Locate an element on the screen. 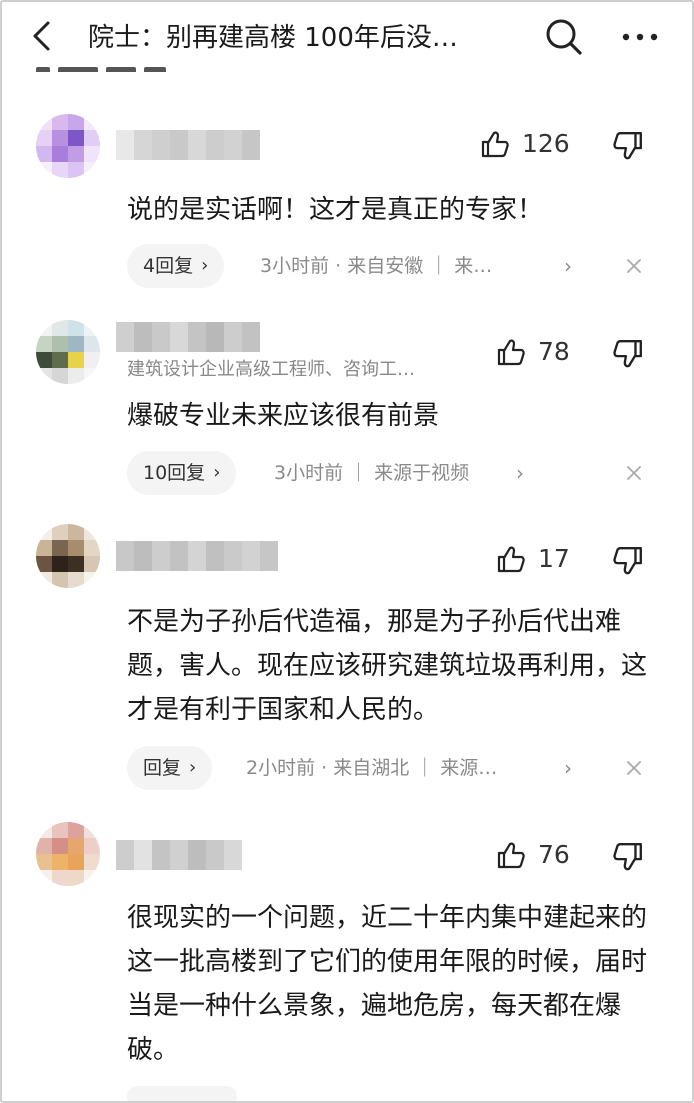  reply-button is located at coordinates (182, 1094).